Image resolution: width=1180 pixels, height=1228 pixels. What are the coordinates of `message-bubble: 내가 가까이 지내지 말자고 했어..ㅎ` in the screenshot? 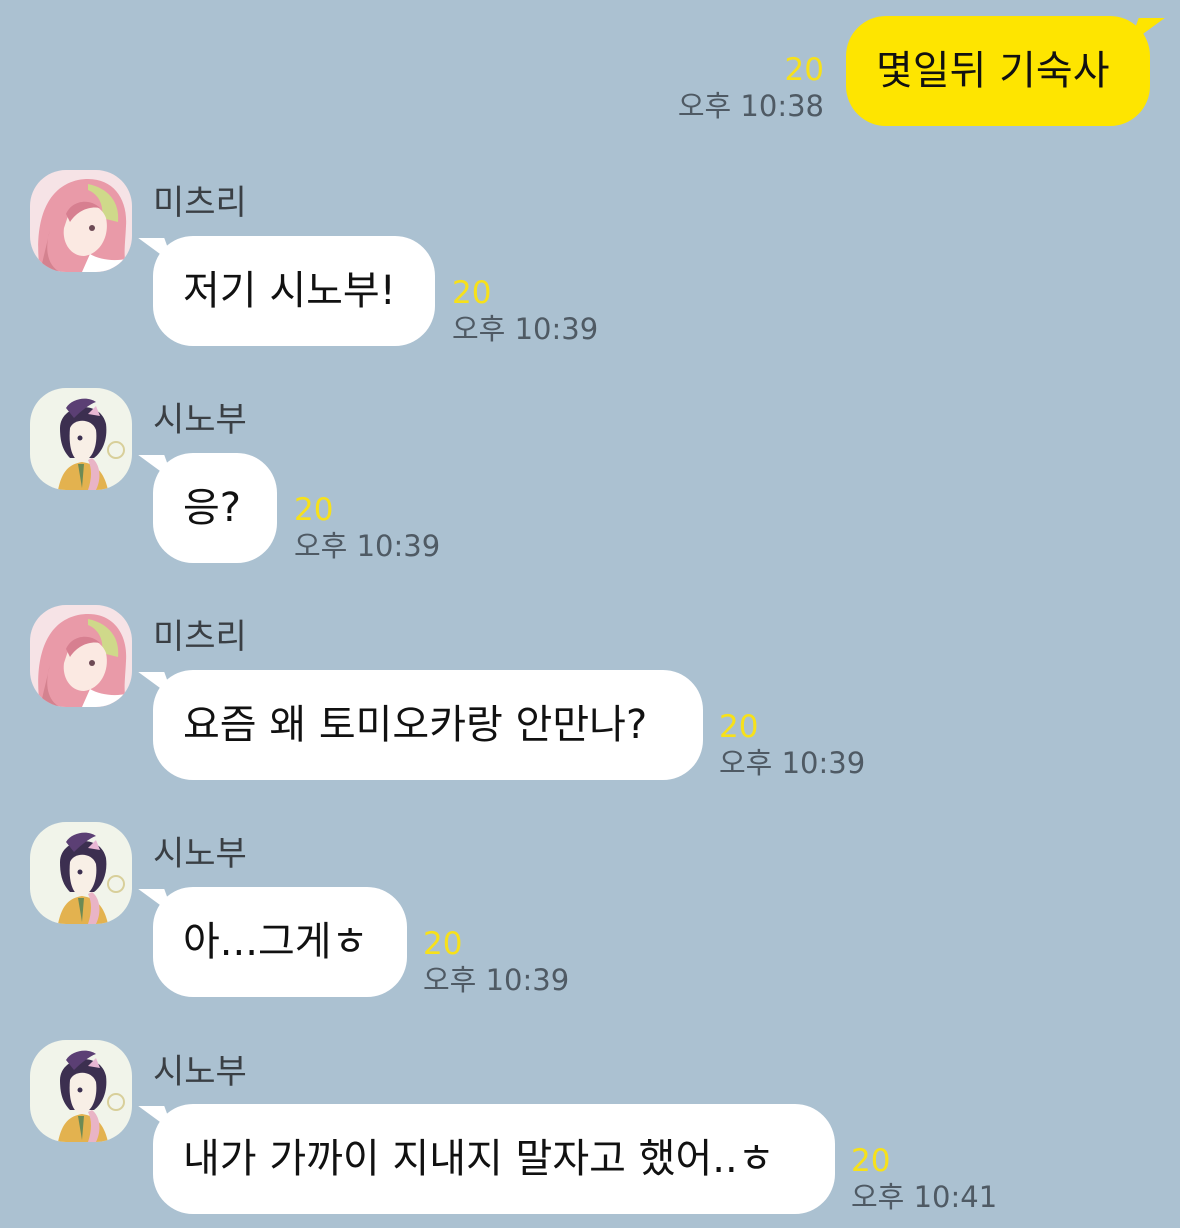 It's located at (494, 1159).